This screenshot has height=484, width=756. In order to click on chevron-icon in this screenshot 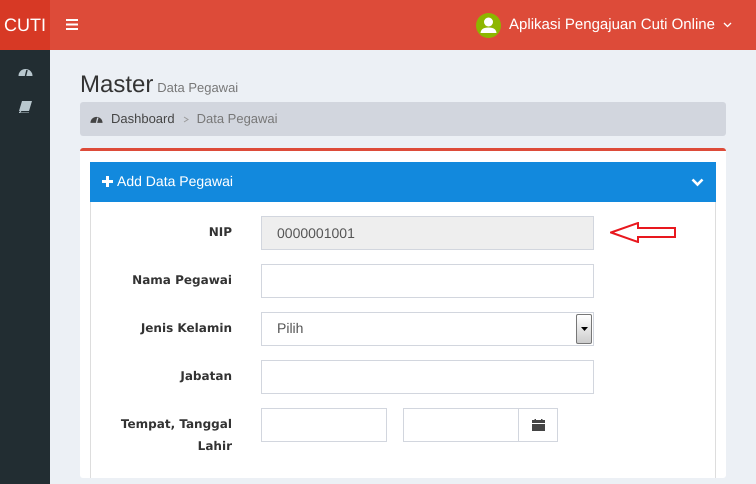, I will do `click(697, 183)`.